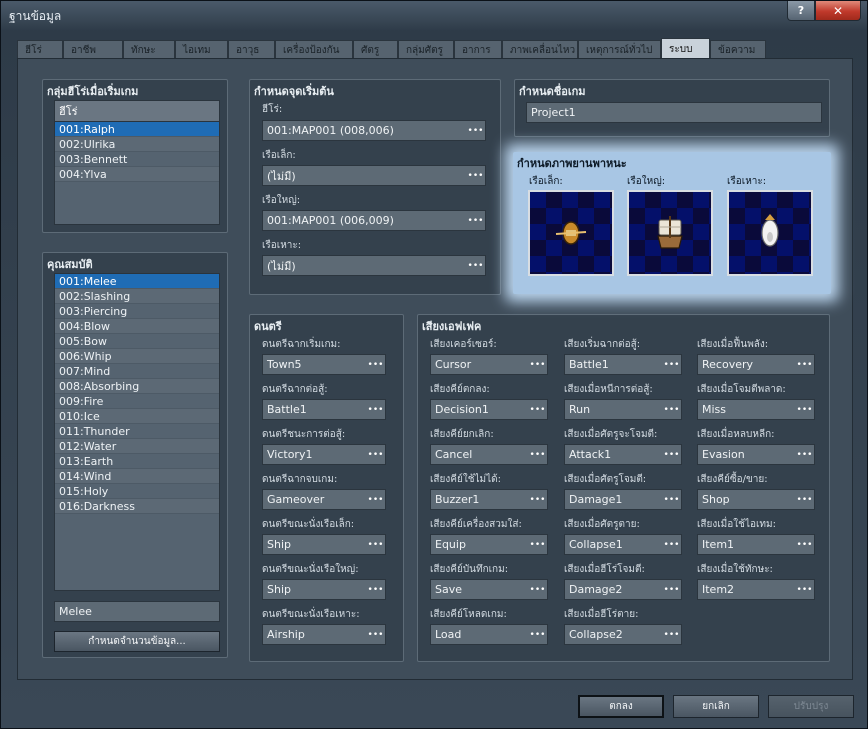 The image size is (868, 729). Describe the element at coordinates (137, 371) in the screenshot. I see `attribute-item: 007:Mind` at that location.